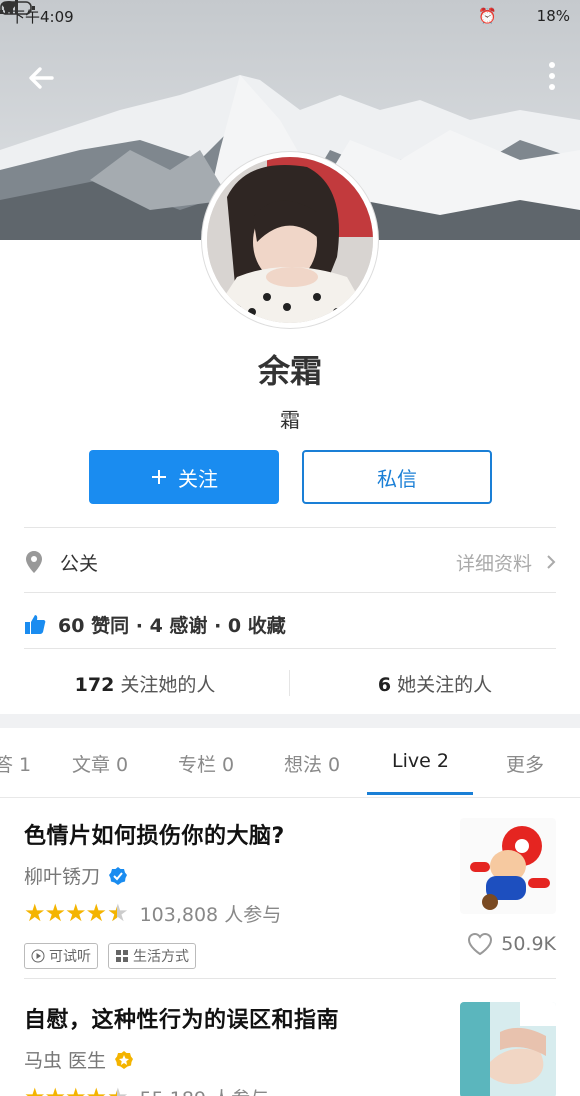 This screenshot has width=580, height=1096. Describe the element at coordinates (266, 625) in the screenshot. I see `favorites-label: 收藏` at that location.